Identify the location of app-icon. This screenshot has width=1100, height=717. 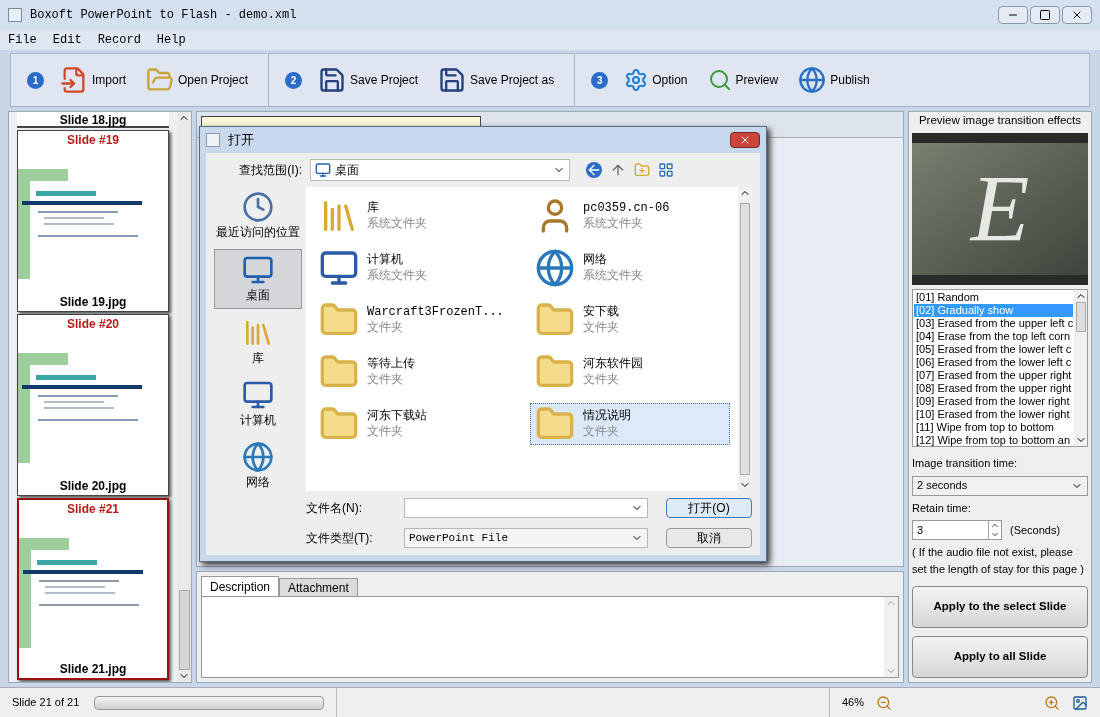
(15, 15).